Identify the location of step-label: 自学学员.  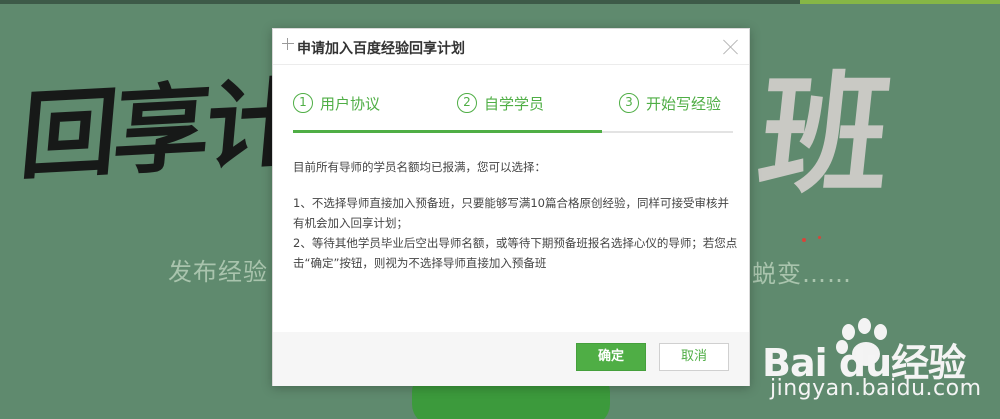
(514, 103).